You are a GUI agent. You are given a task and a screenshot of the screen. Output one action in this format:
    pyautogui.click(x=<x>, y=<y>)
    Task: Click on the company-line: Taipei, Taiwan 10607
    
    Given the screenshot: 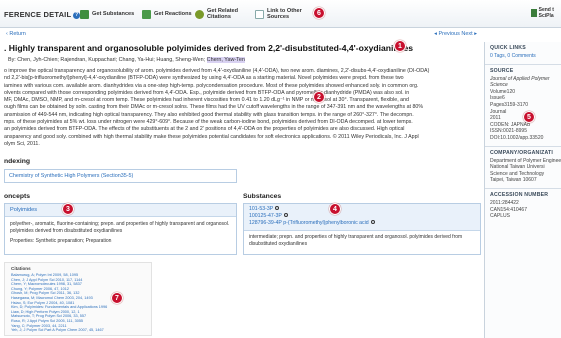 What is the action you would take?
    pyautogui.click(x=513, y=180)
    